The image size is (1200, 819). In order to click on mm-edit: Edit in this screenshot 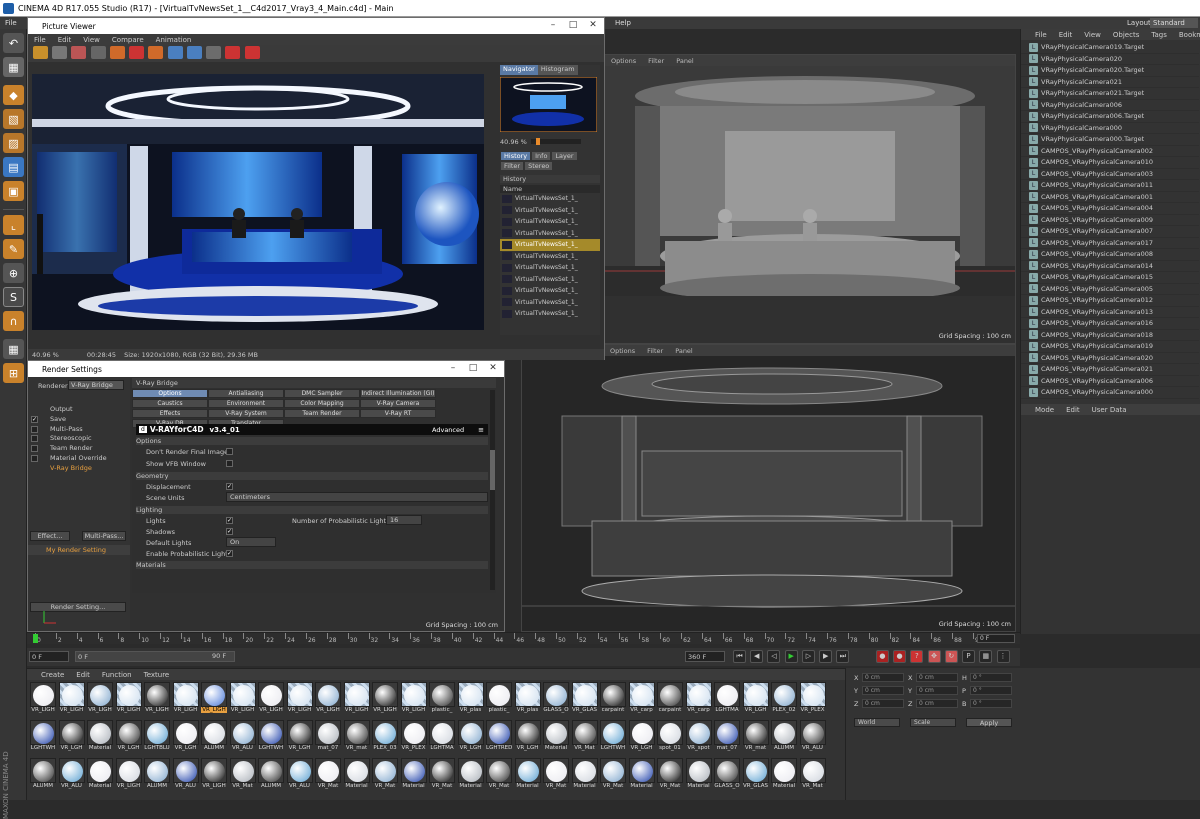, I will do `click(83, 675)`.